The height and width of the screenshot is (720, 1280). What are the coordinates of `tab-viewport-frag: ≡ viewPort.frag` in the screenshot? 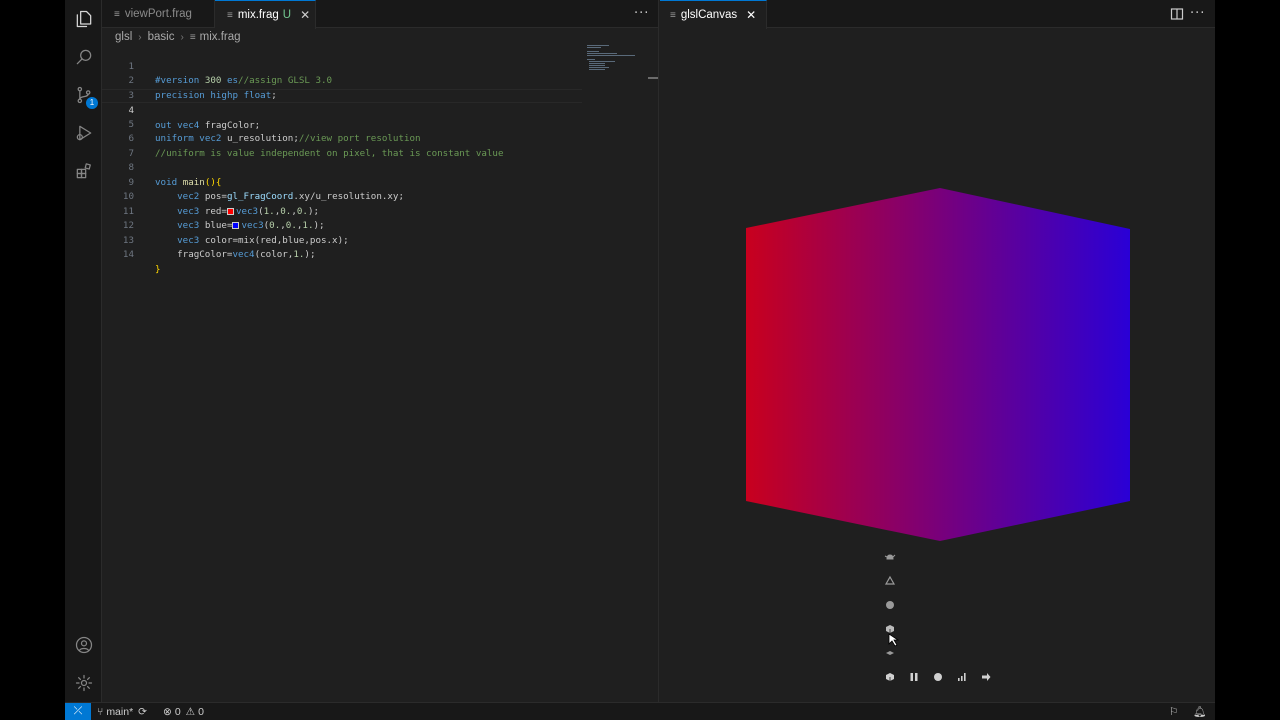 It's located at (158, 14).